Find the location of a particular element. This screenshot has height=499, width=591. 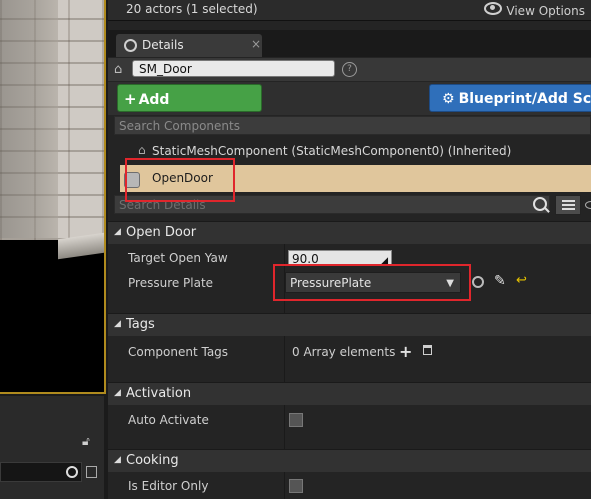

category-title: Activation is located at coordinates (159, 393).